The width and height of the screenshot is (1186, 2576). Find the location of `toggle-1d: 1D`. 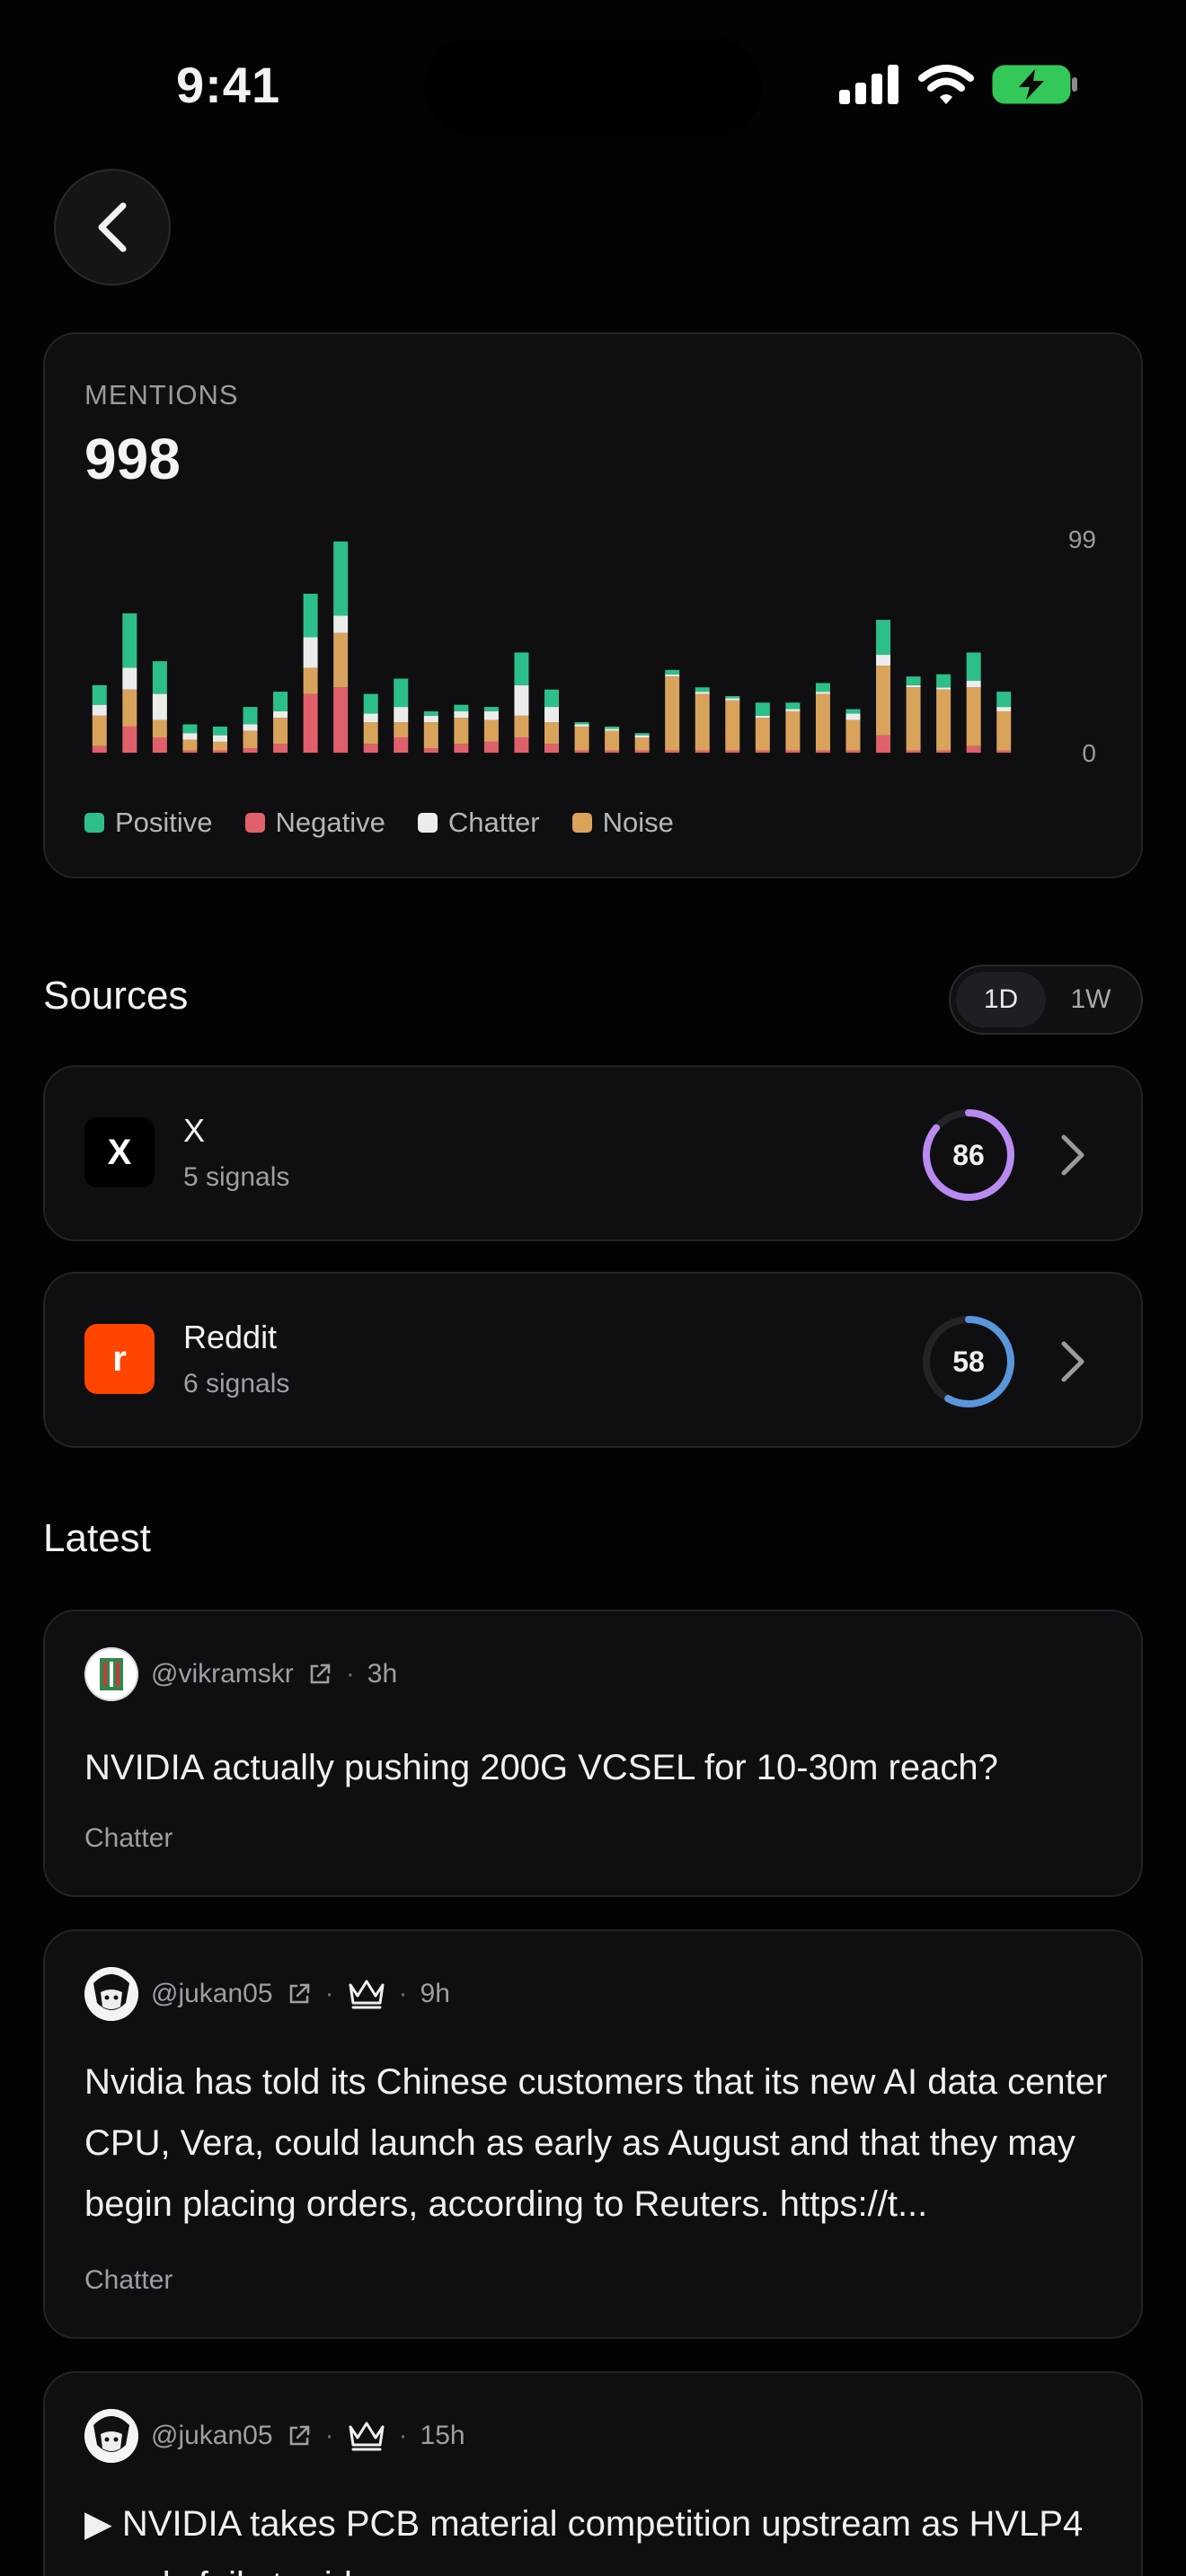

toggle-1d: 1D is located at coordinates (1001, 1000).